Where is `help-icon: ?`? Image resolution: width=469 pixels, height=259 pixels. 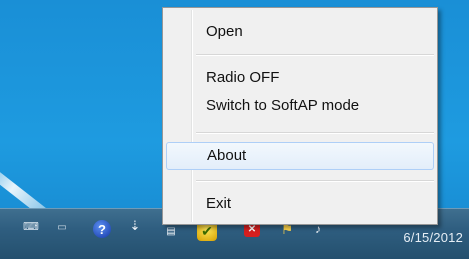 help-icon: ? is located at coordinates (102, 229).